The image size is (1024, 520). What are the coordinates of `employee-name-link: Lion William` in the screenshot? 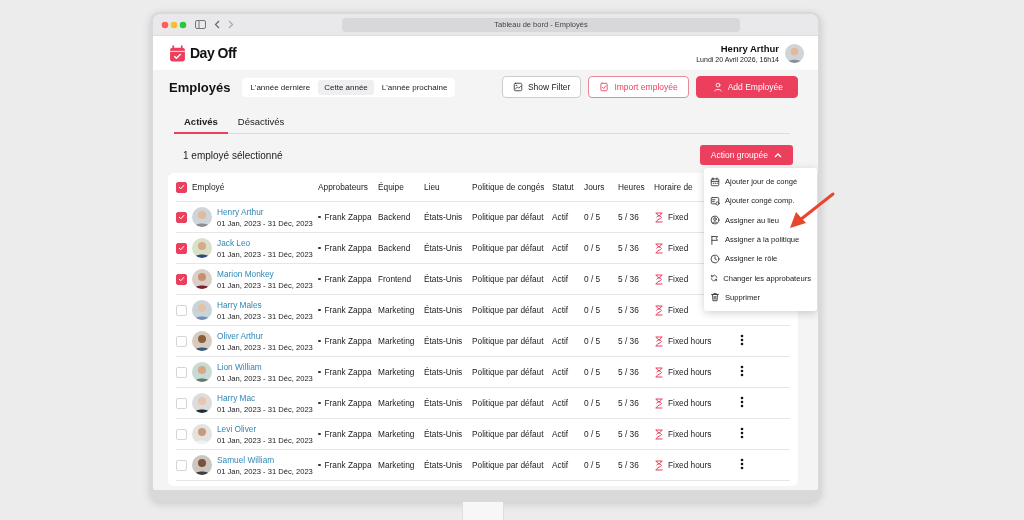 It's located at (265, 366).